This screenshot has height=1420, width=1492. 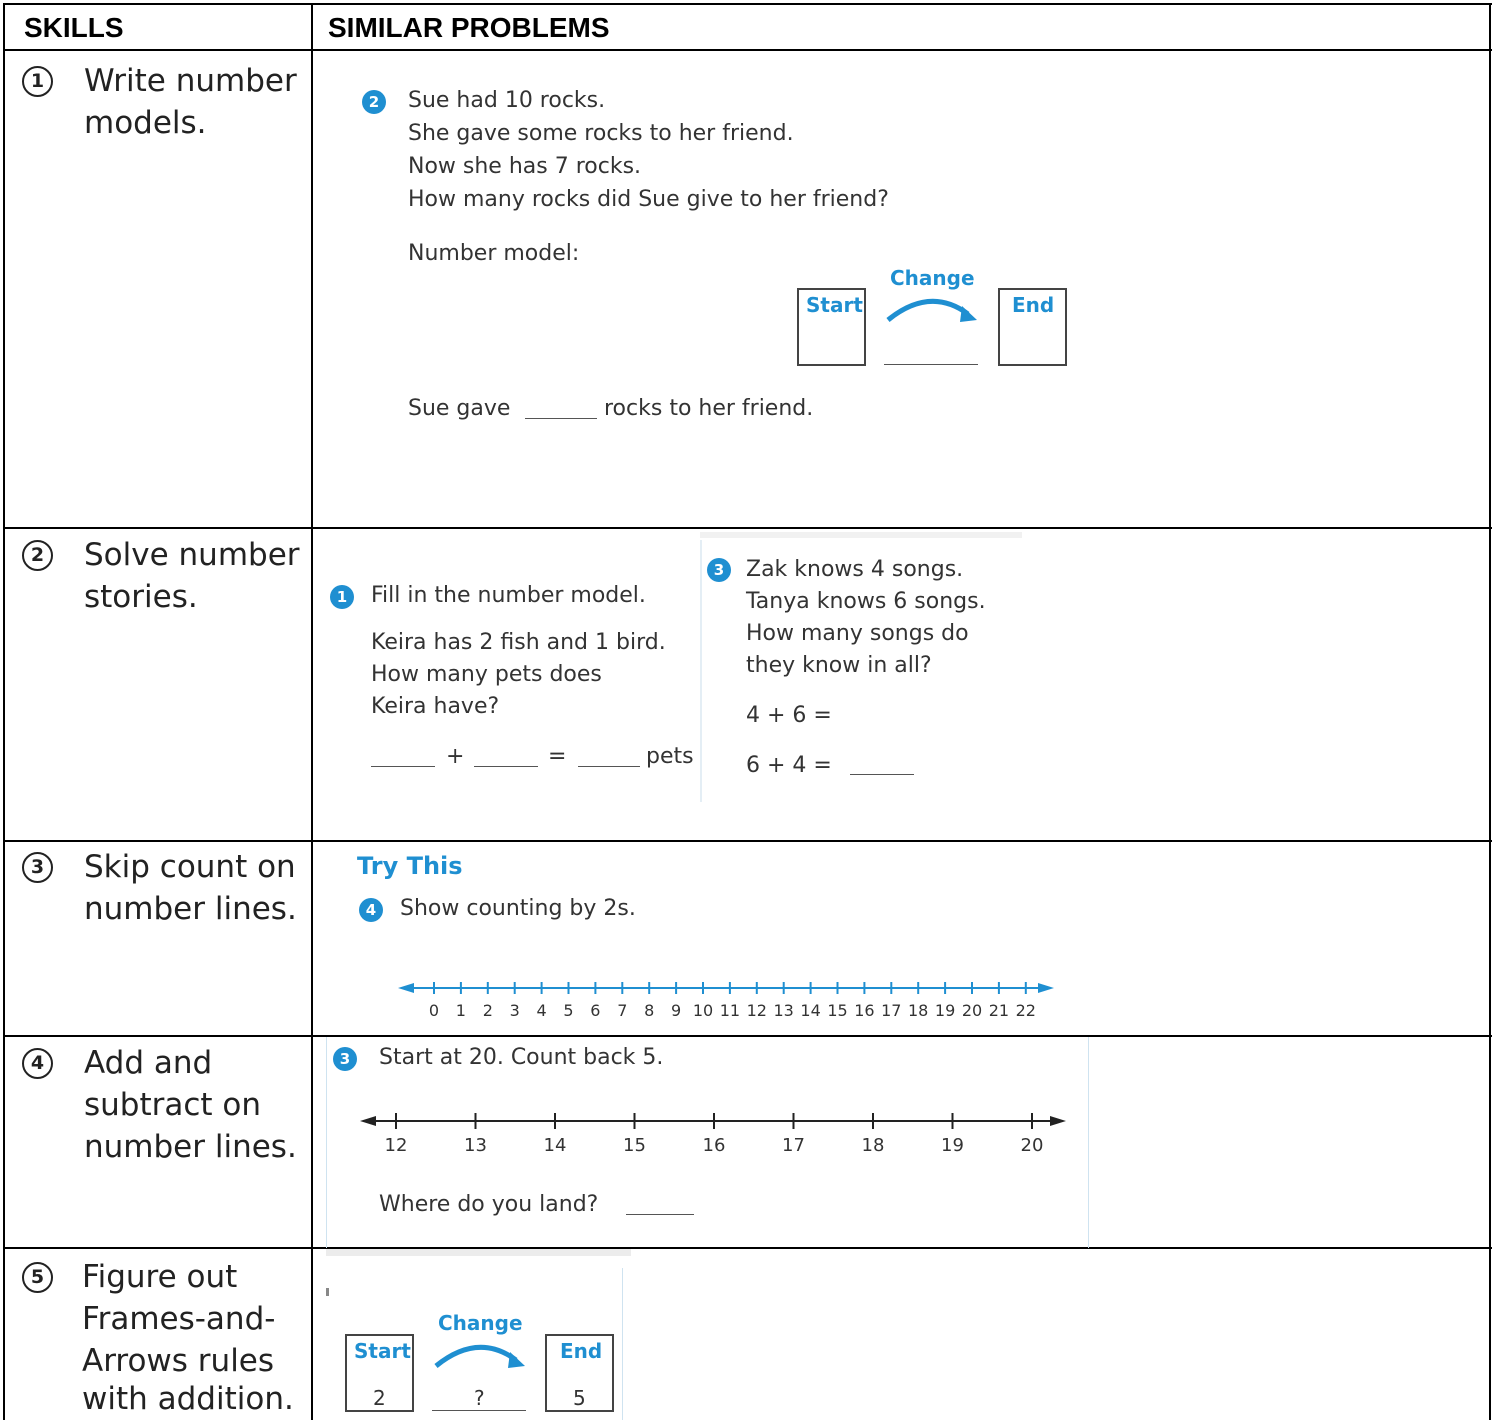 I want to click on tick-label: 2, so click(x=487, y=1010).